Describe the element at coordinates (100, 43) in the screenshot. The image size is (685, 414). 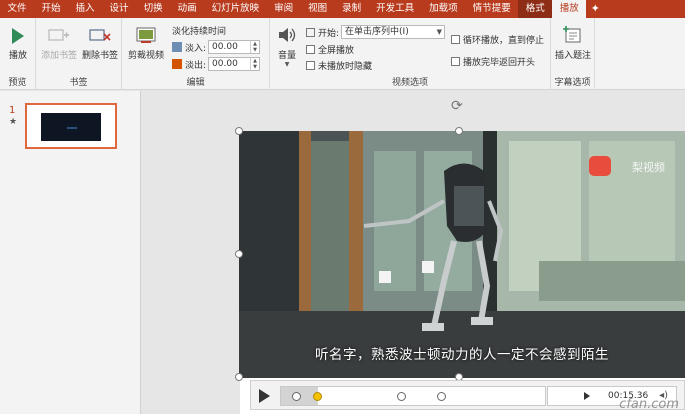
I see `remove-bookmark-button: 删除书签` at that location.